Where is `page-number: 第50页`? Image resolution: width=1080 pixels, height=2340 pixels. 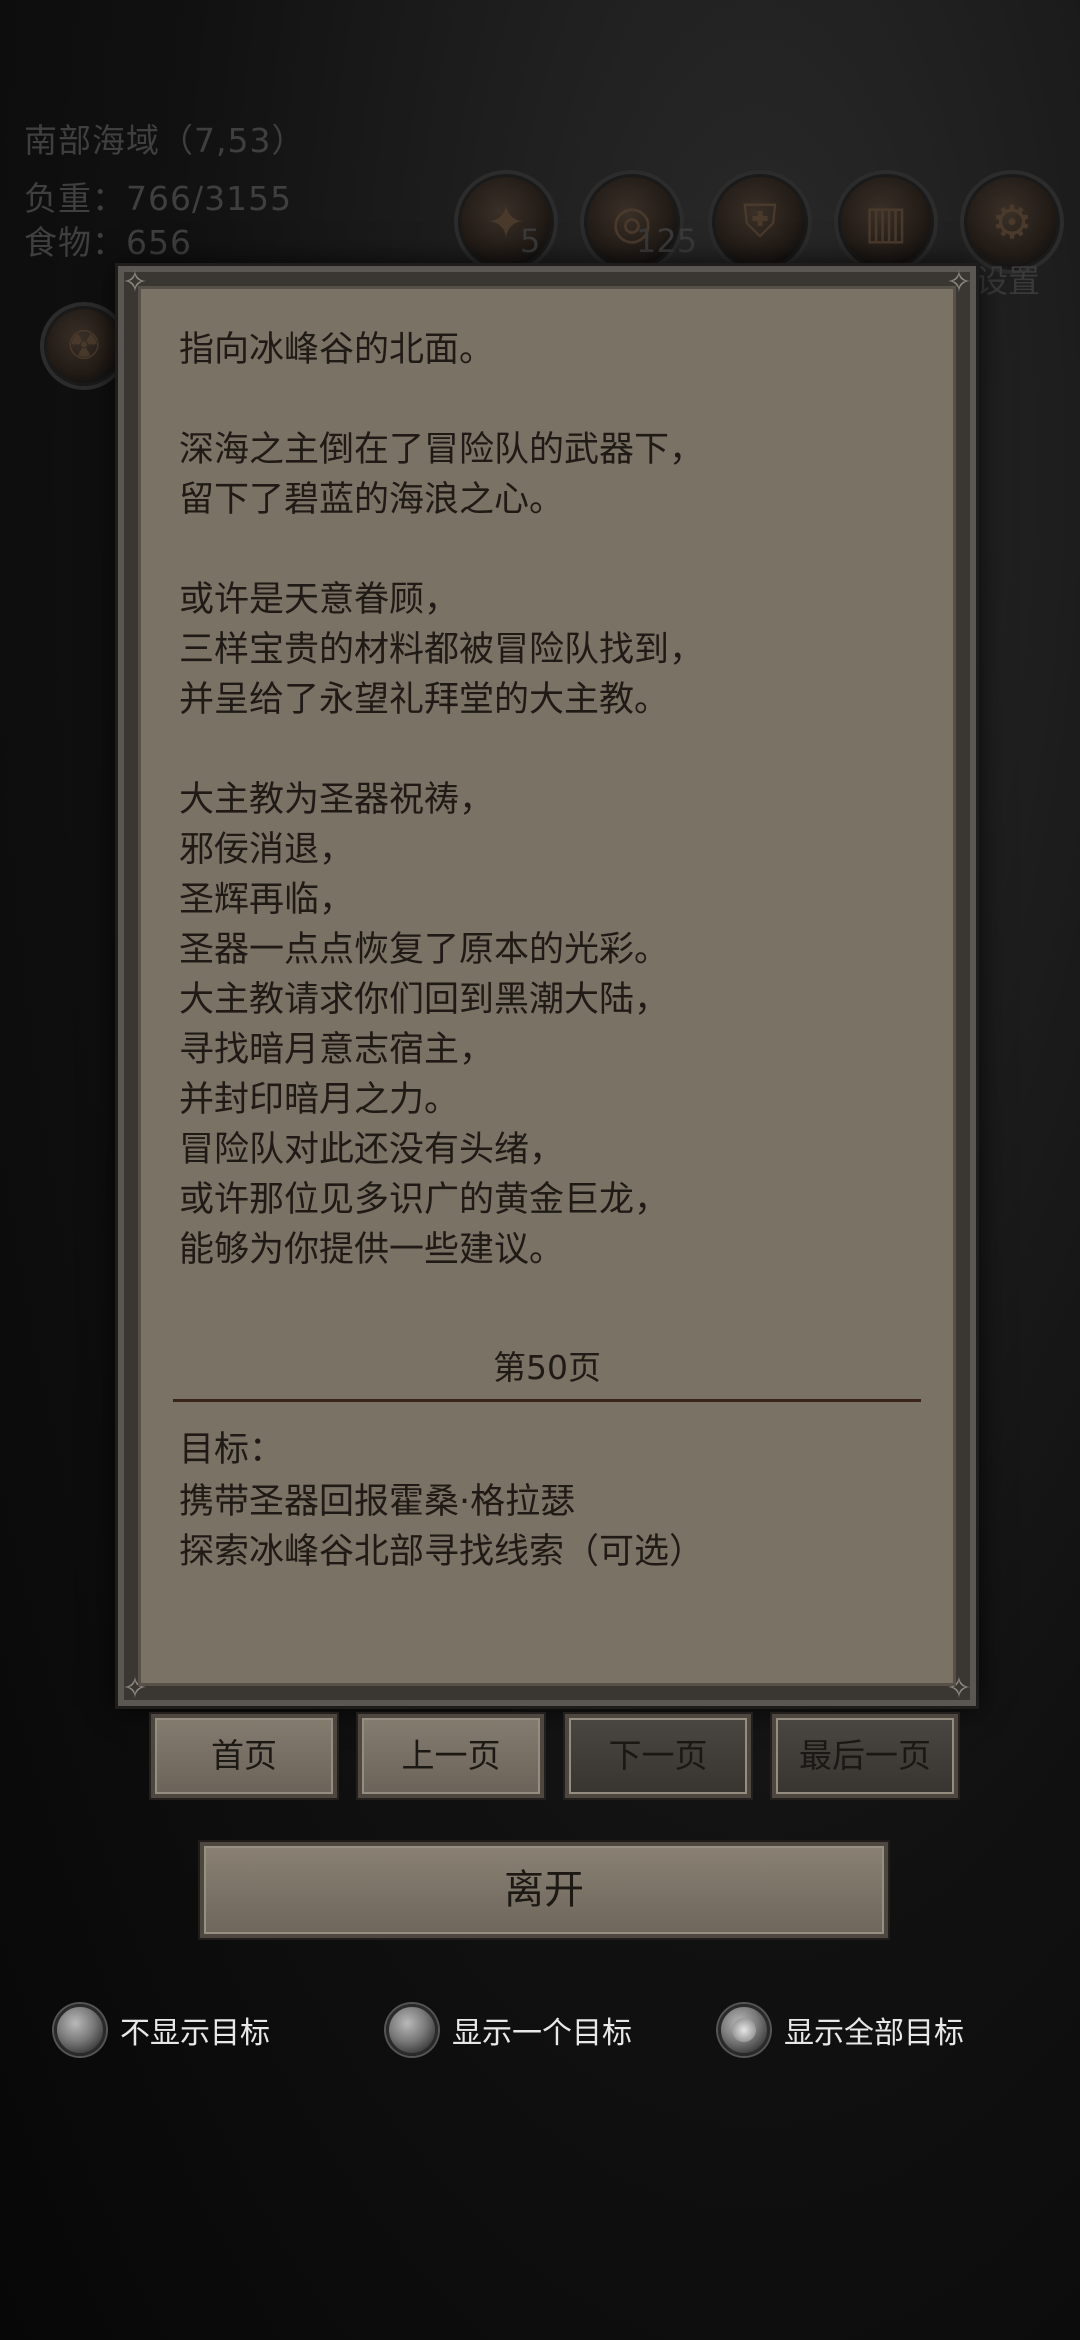
page-number: 第50页 is located at coordinates (547, 1367).